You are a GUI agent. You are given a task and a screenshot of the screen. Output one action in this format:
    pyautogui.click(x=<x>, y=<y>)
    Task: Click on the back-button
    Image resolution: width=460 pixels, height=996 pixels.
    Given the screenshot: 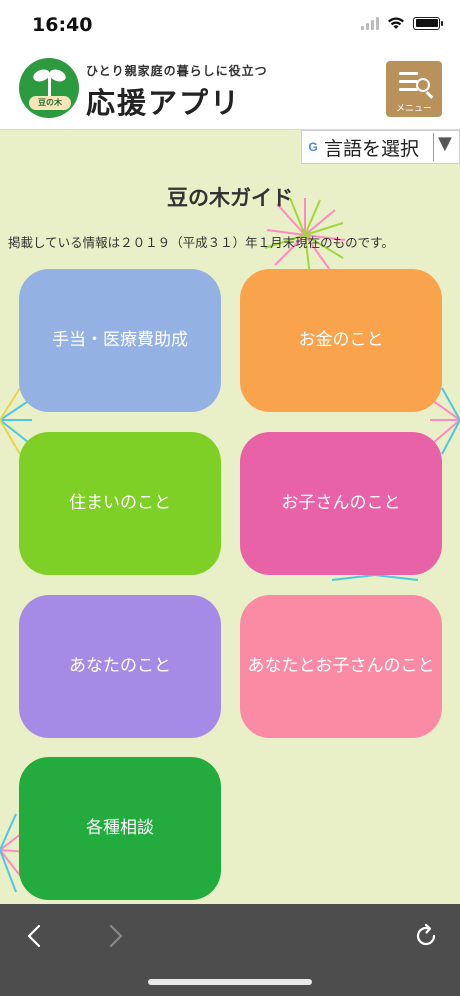 What is the action you would take?
    pyautogui.click(x=34, y=936)
    